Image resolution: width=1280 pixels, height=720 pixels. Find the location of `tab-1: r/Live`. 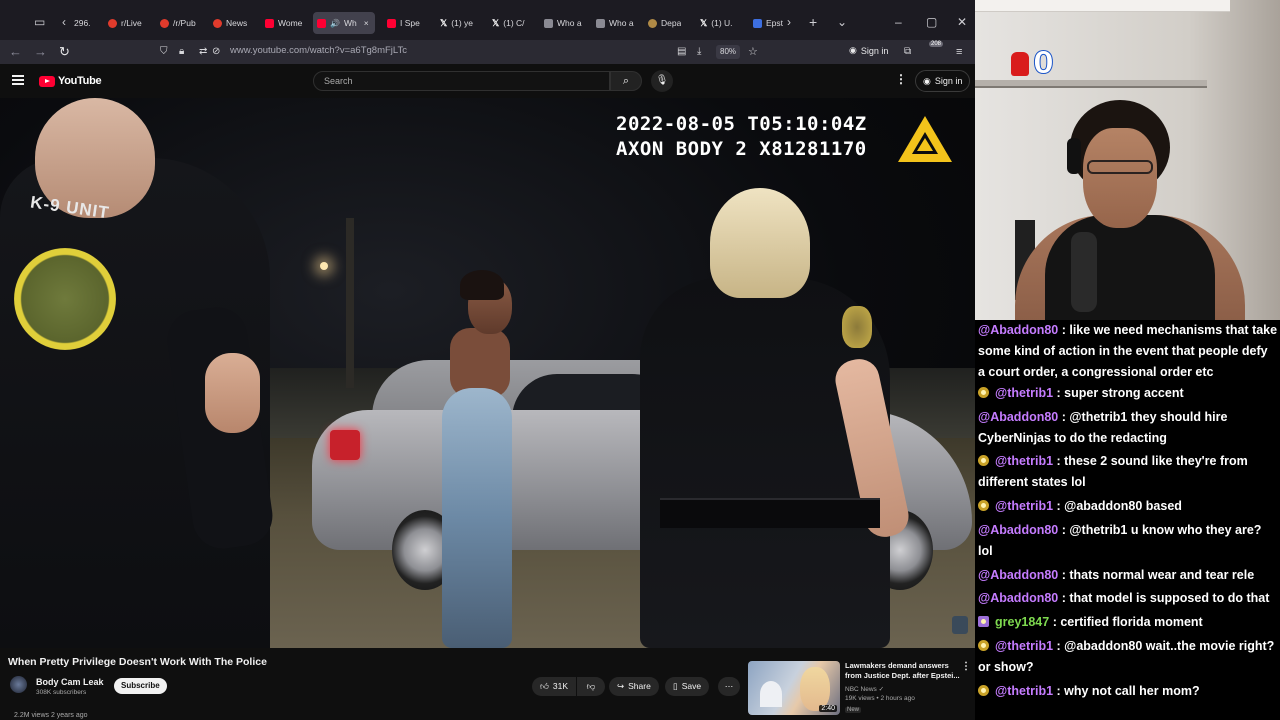

tab-1: r/Live is located at coordinates (125, 23).